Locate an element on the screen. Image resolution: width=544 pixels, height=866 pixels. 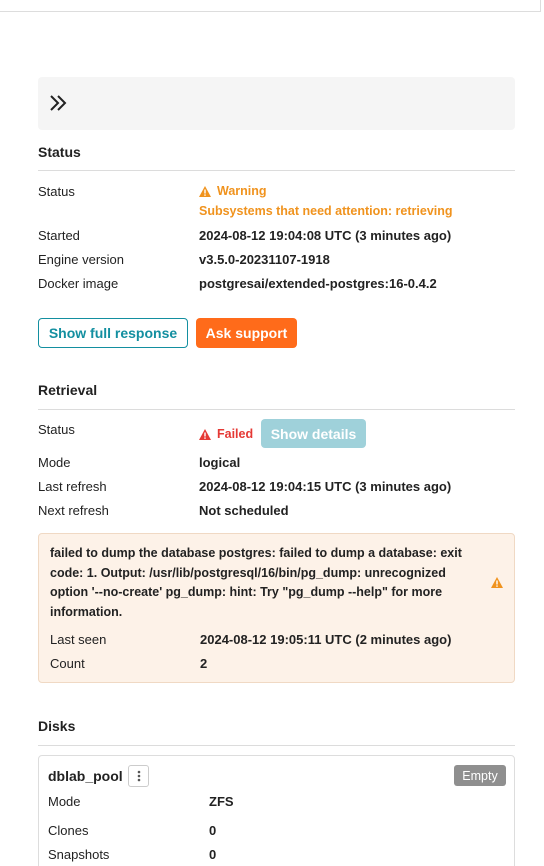
last-seen-label: Last seen is located at coordinates (78, 639).